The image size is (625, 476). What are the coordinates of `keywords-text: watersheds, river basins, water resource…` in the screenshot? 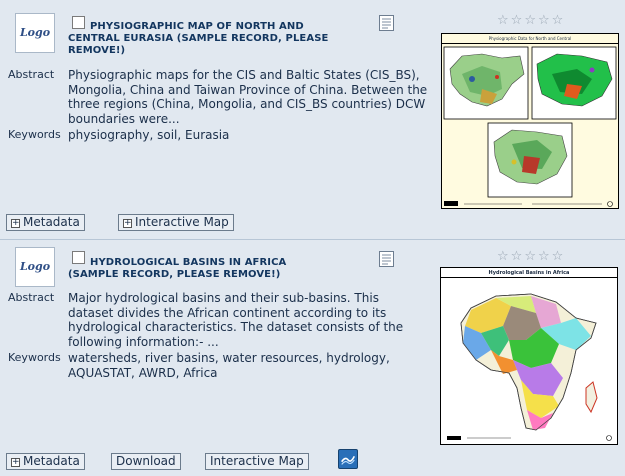 It's located at (229, 365).